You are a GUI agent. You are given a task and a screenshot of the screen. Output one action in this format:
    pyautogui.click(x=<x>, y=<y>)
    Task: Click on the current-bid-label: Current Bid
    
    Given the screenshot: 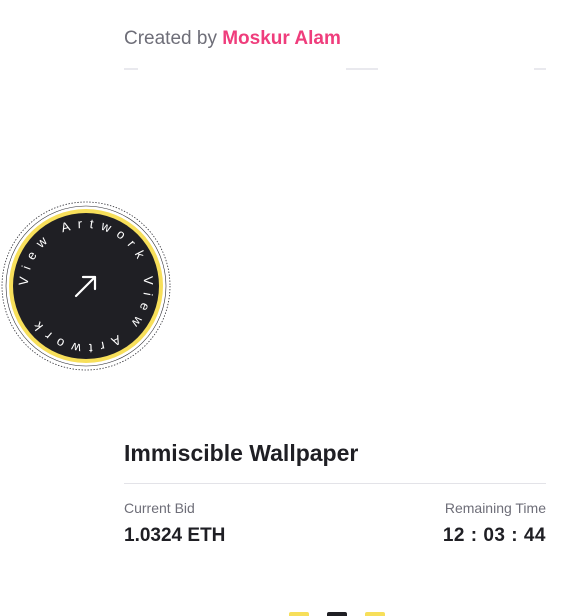 What is the action you would take?
    pyautogui.click(x=159, y=508)
    